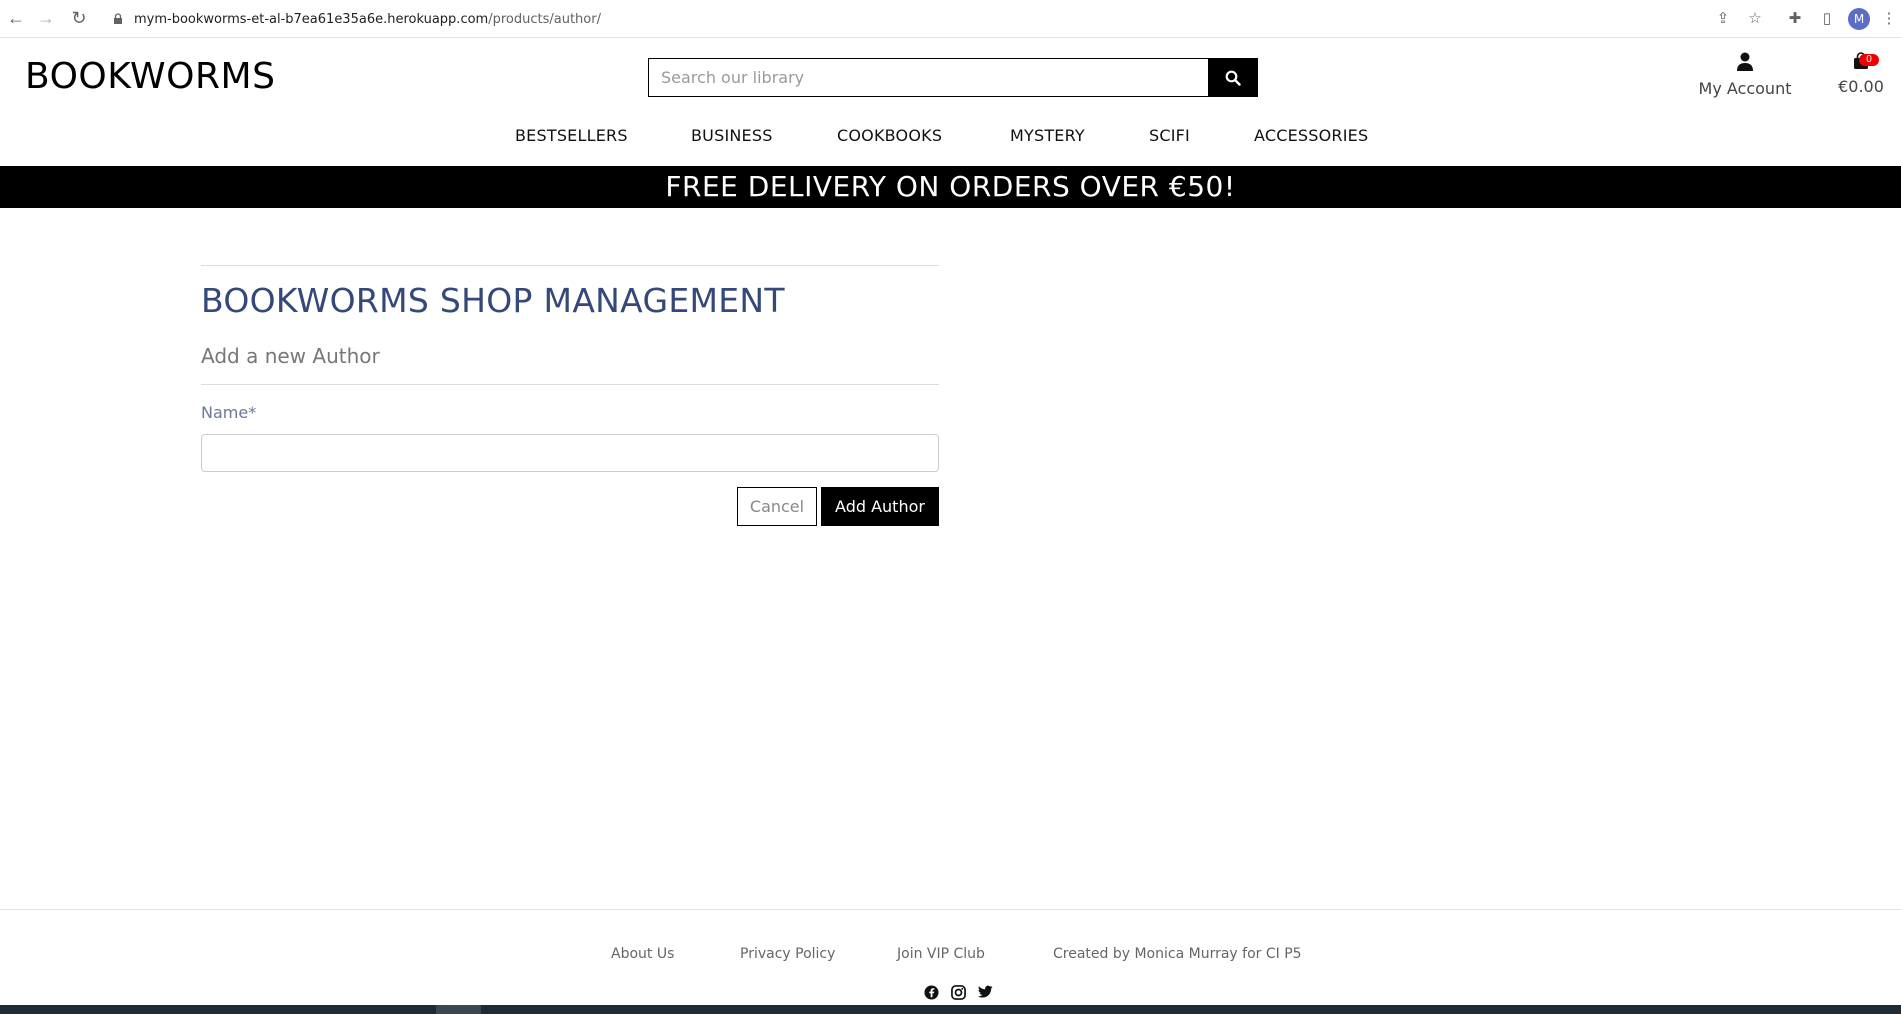 The height and width of the screenshot is (1014, 1901). I want to click on footer-join-vip-club: Join VIP Club, so click(941, 954).